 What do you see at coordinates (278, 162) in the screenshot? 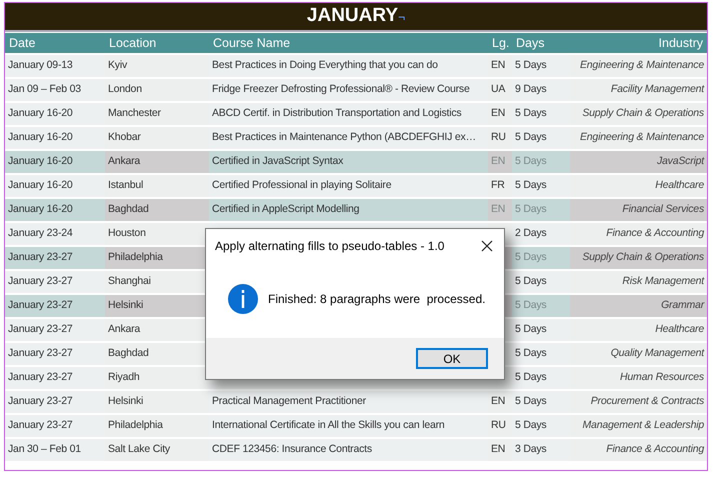
I see `cell-text: Certified in JavaScript Syntax` at bounding box center [278, 162].